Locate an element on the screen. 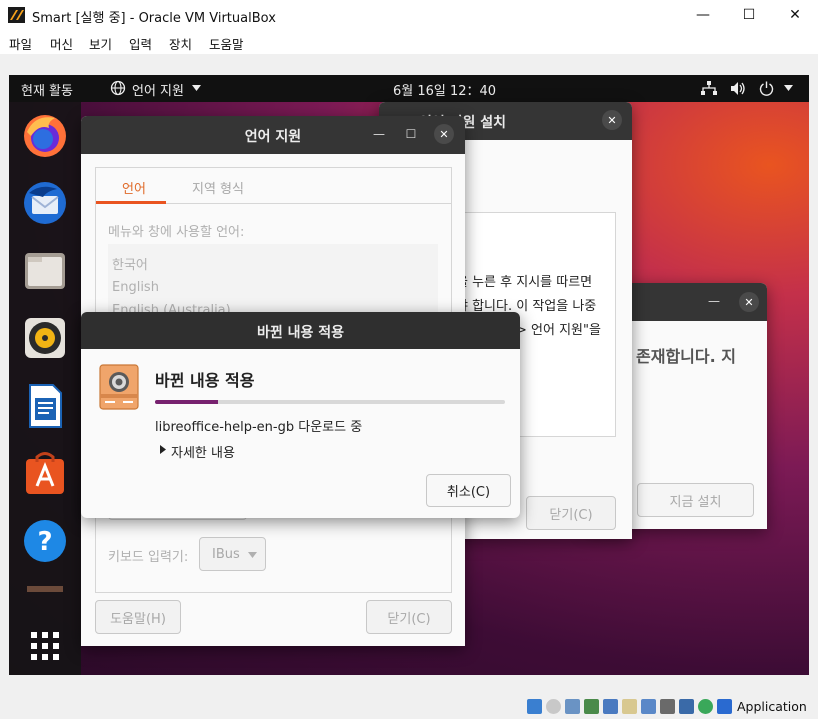 This screenshot has height=719, width=818. tab-strip: 언어 지역 형식 is located at coordinates (273, 186).